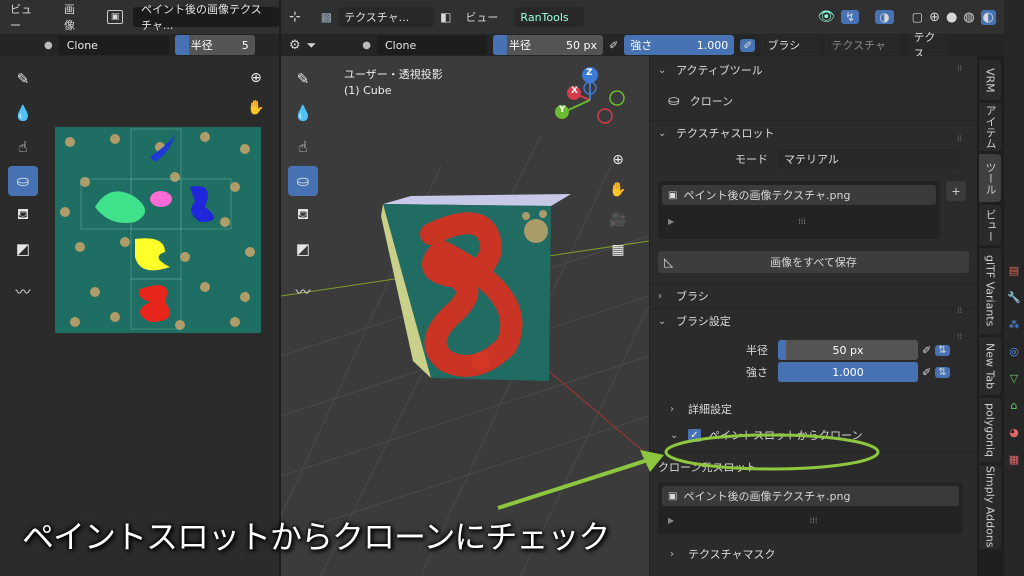 The width and height of the screenshot is (1024, 576). Describe the element at coordinates (951, 17) in the screenshot. I see `solid-shading-icon: ●` at that location.